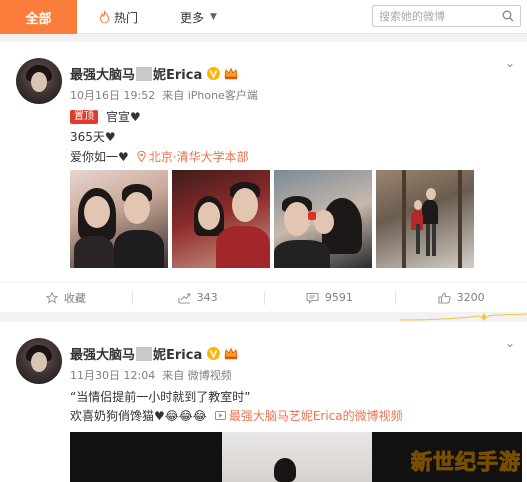  Describe the element at coordinates (198, 157) in the screenshot. I see `location-text: 北京·清华大学本部` at that location.